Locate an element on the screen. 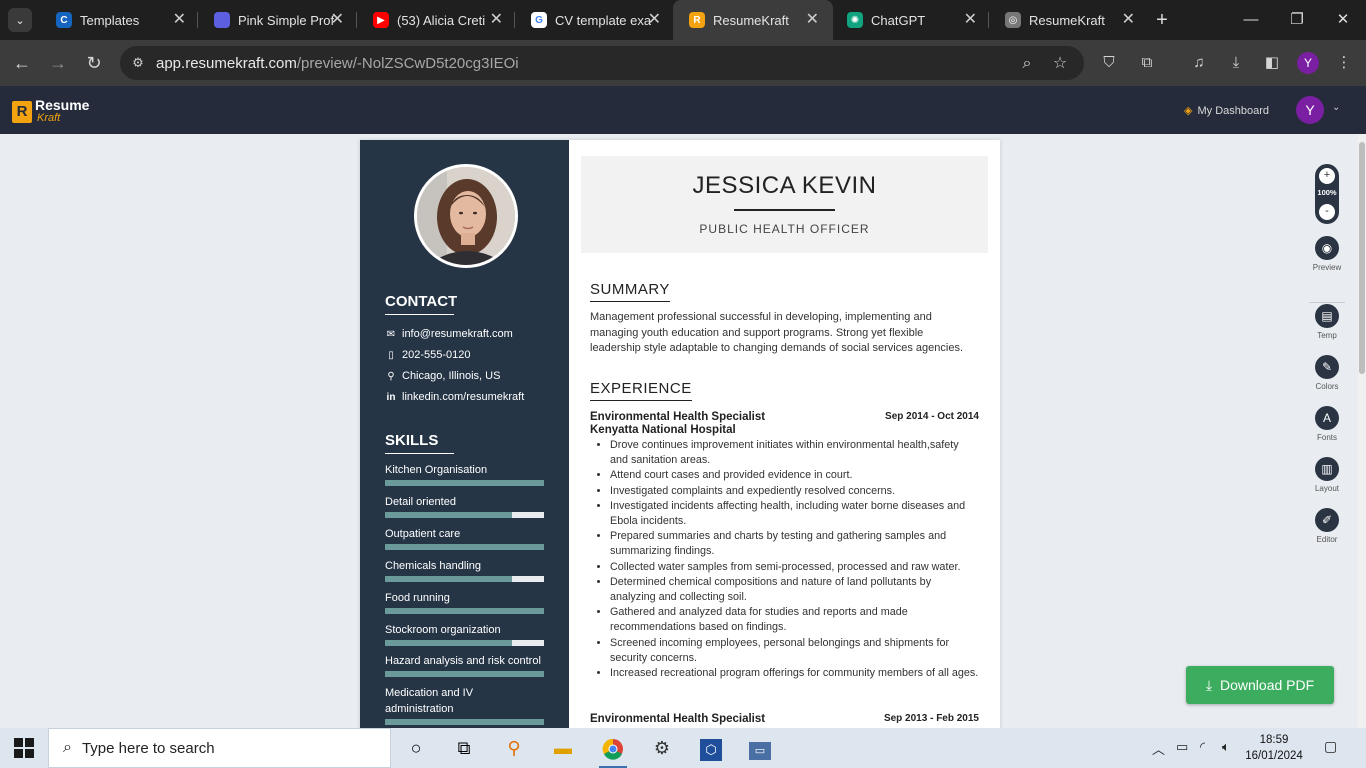  skill-item: Food running is located at coordinates (464, 602).